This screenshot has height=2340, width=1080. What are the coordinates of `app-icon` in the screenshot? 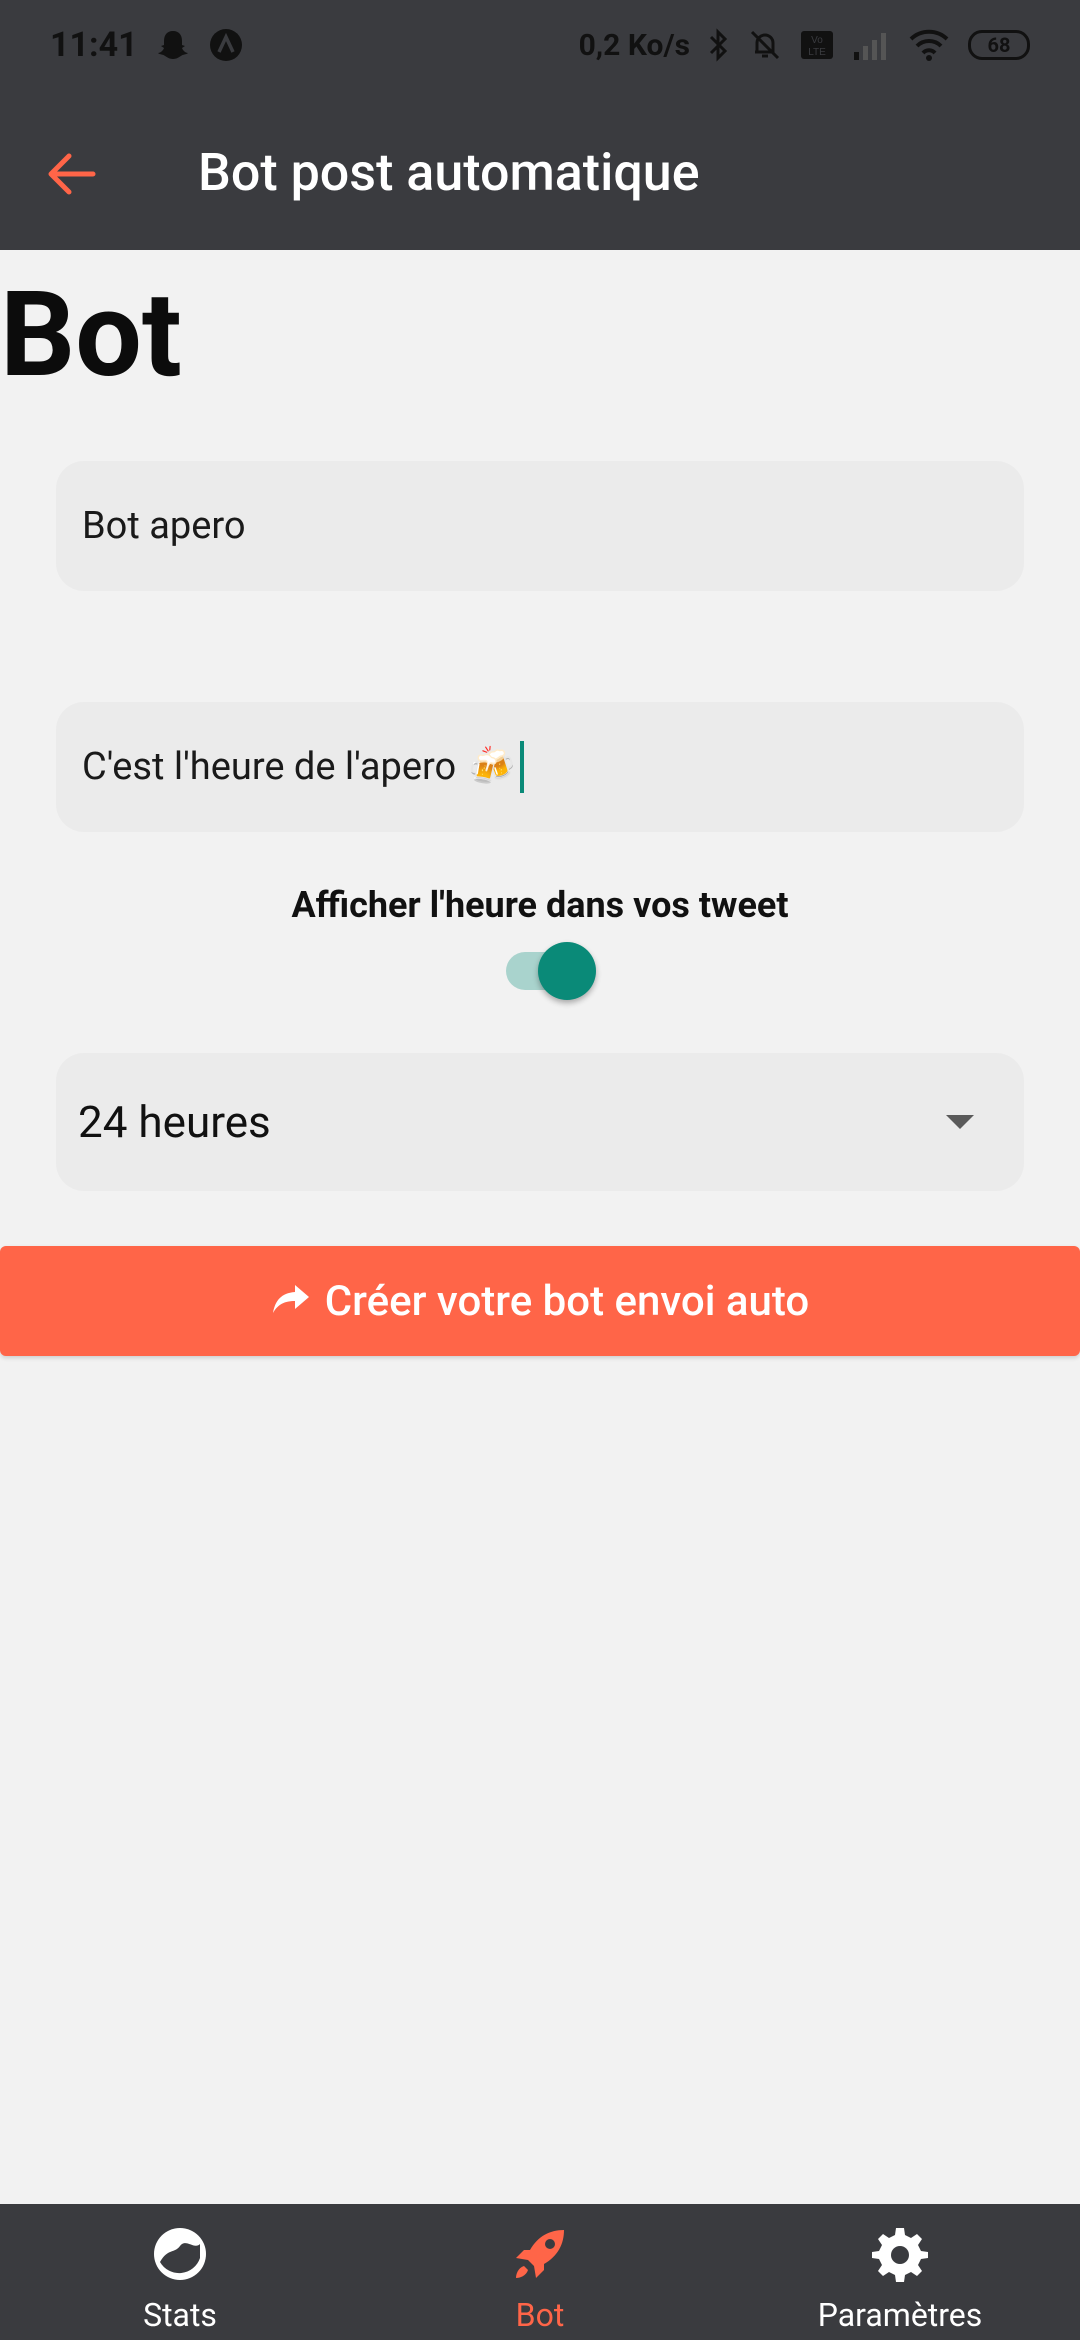 It's located at (226, 45).